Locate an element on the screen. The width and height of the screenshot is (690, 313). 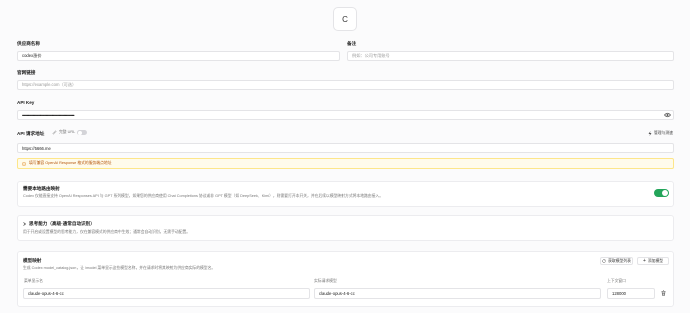
provider-avatar: C is located at coordinates (345, 19).